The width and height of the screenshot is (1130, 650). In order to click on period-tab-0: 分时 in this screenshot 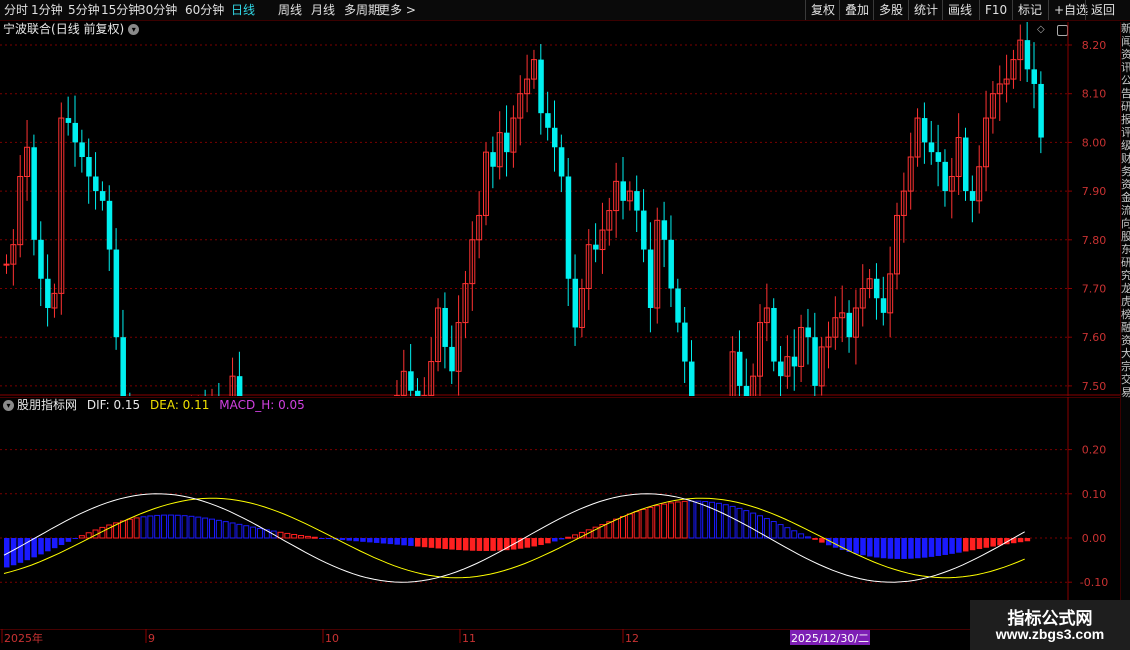, I will do `click(16, 10)`.